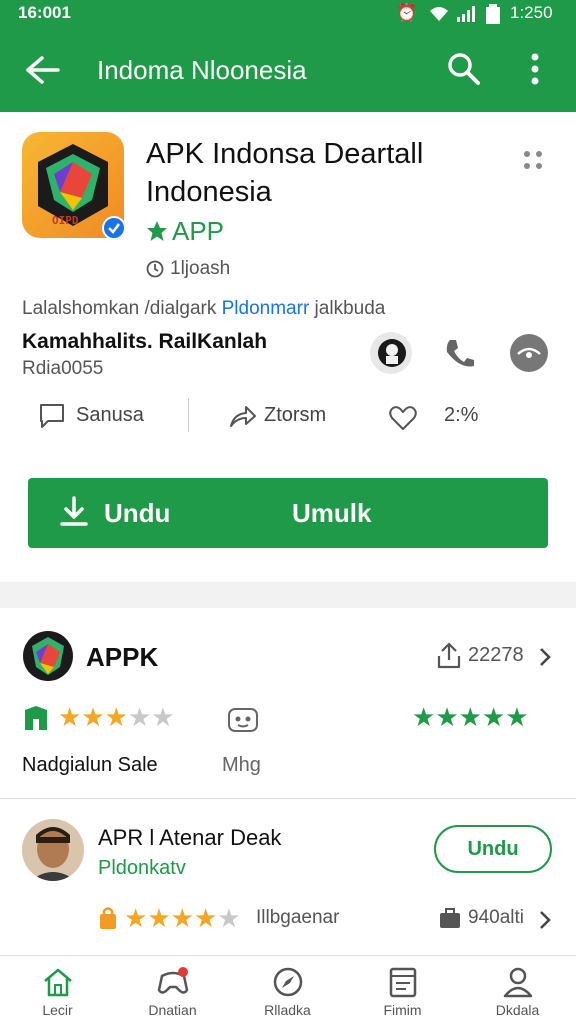 The height and width of the screenshot is (1024, 576). Describe the element at coordinates (241, 765) in the screenshot. I see `caption-right: Mhg` at that location.